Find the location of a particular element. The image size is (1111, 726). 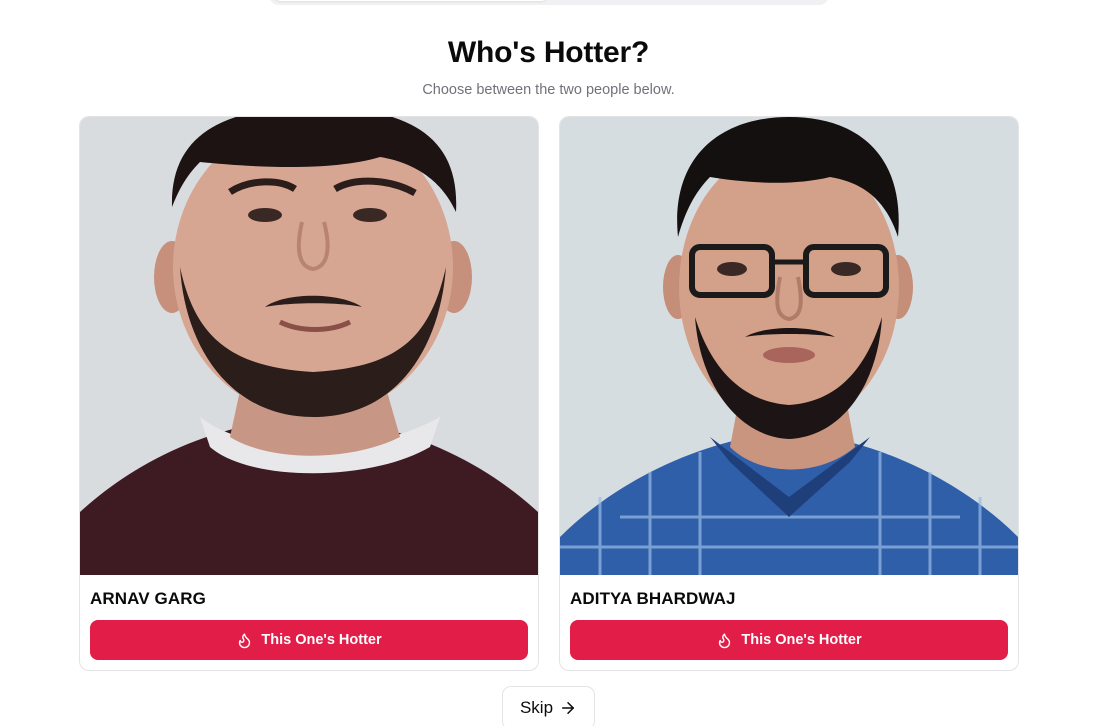

top-tabs is located at coordinates (549, 2).